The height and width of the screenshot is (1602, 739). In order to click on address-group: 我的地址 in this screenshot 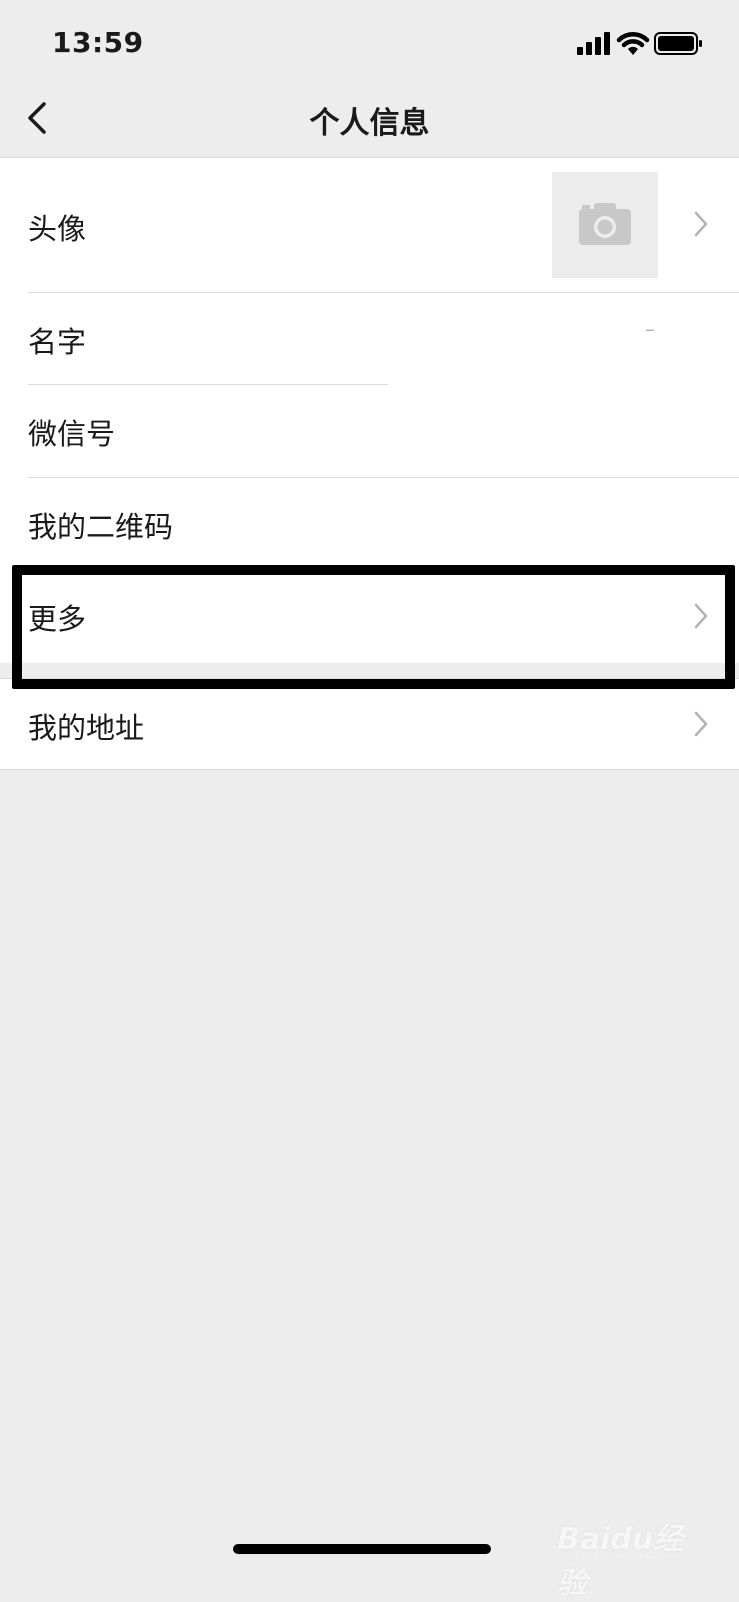, I will do `click(369, 724)`.